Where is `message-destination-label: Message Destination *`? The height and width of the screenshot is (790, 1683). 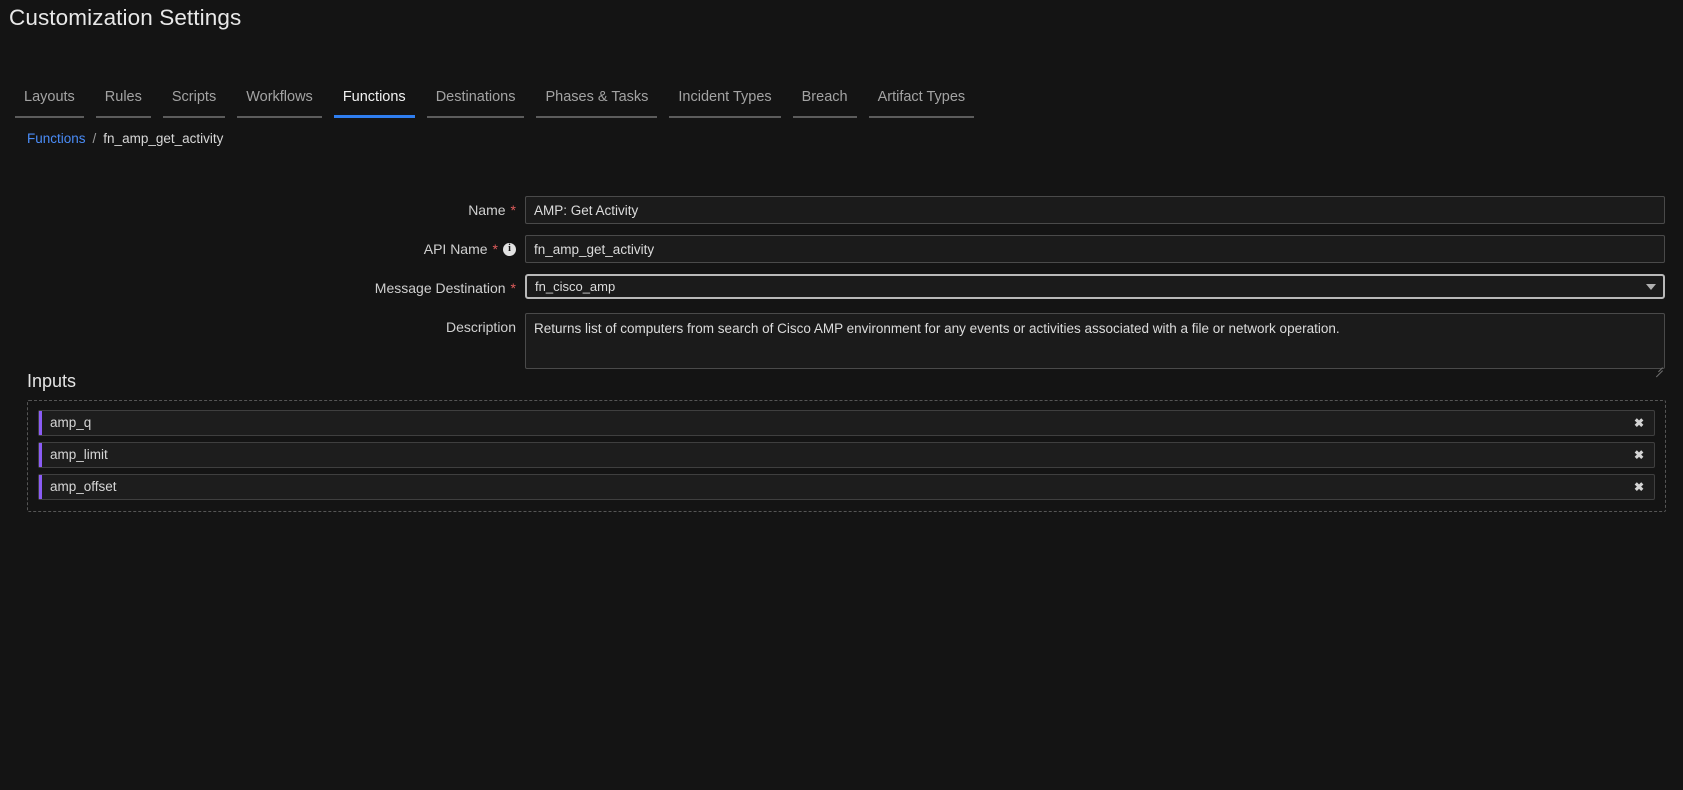 message-destination-label: Message Destination * is located at coordinates (262, 288).